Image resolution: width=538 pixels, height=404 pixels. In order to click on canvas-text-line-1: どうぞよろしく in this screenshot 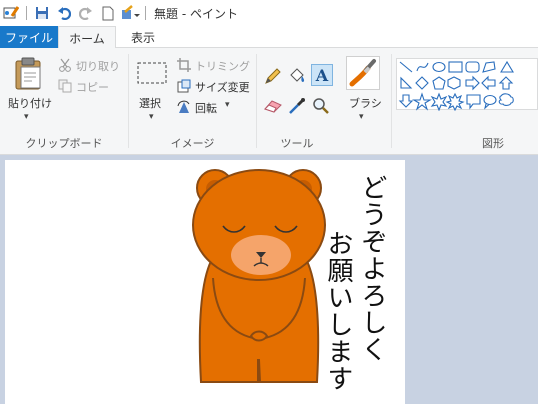, I will do `click(372, 268)`.